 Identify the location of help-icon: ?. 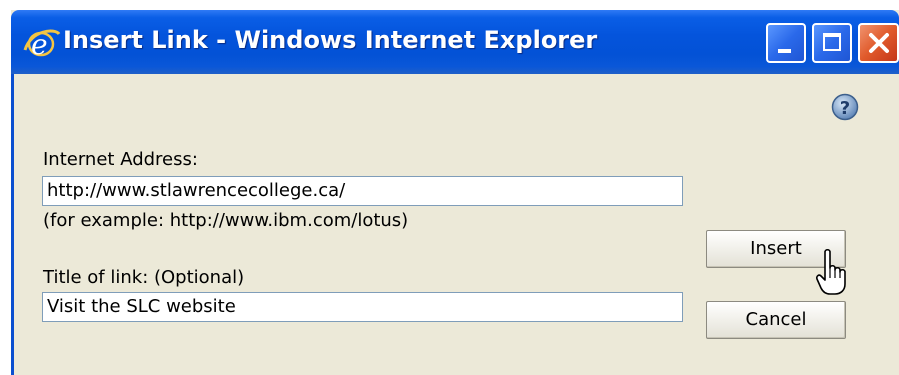
(845, 107).